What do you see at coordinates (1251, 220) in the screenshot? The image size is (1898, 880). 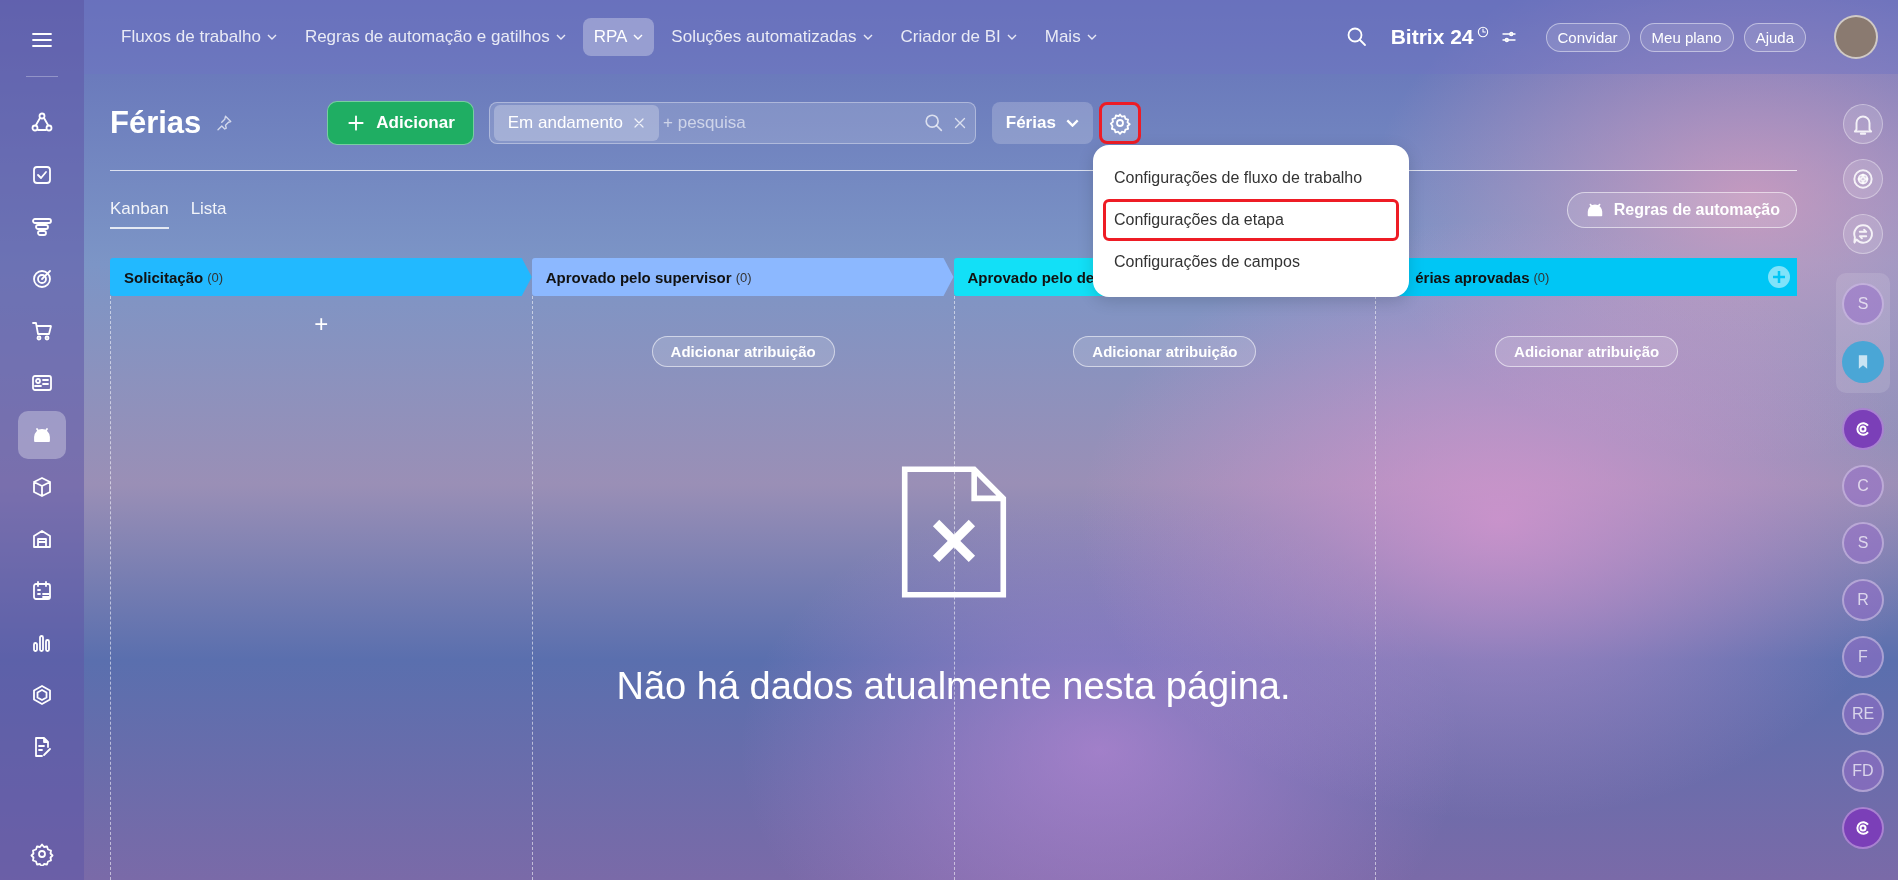 I see `menu-item: Configurações da etapa` at bounding box center [1251, 220].